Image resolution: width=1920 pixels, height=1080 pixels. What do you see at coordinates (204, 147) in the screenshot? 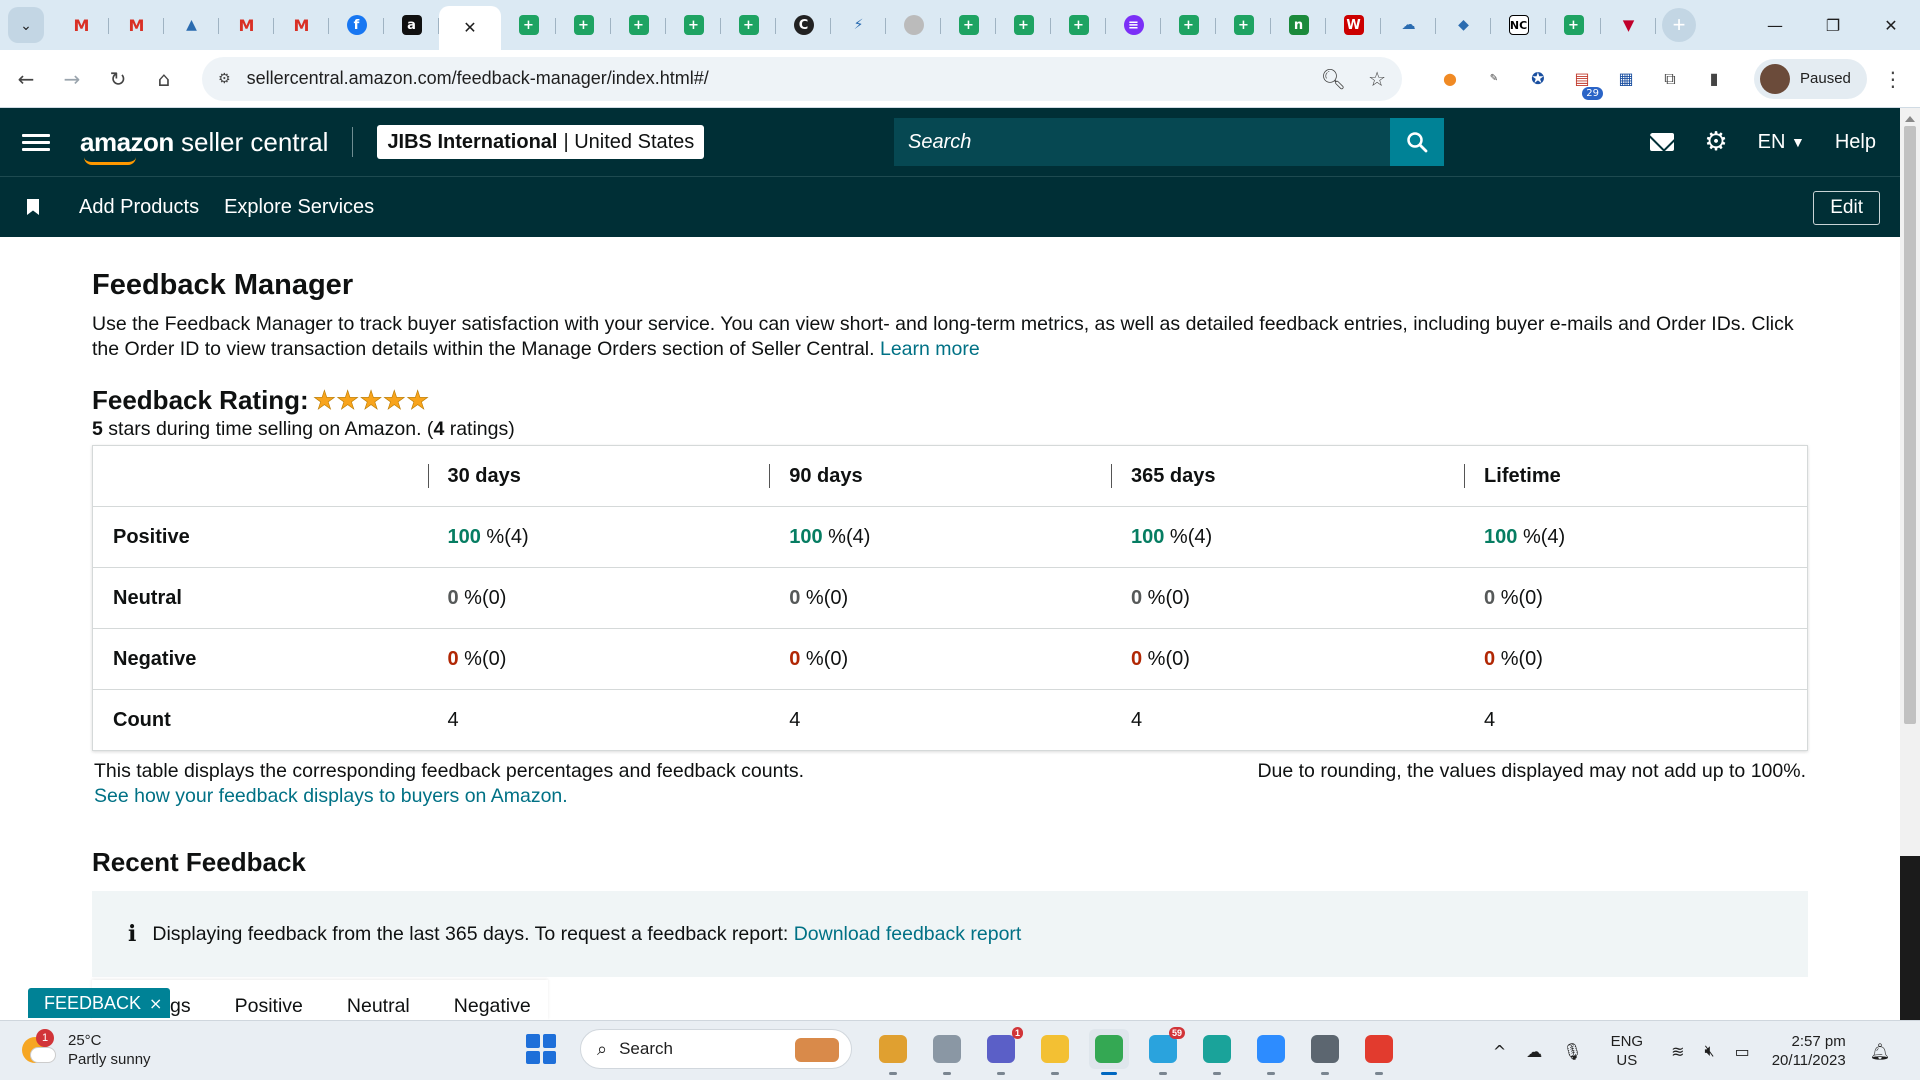
I see `seller-central-logo: amazon seller central` at bounding box center [204, 147].